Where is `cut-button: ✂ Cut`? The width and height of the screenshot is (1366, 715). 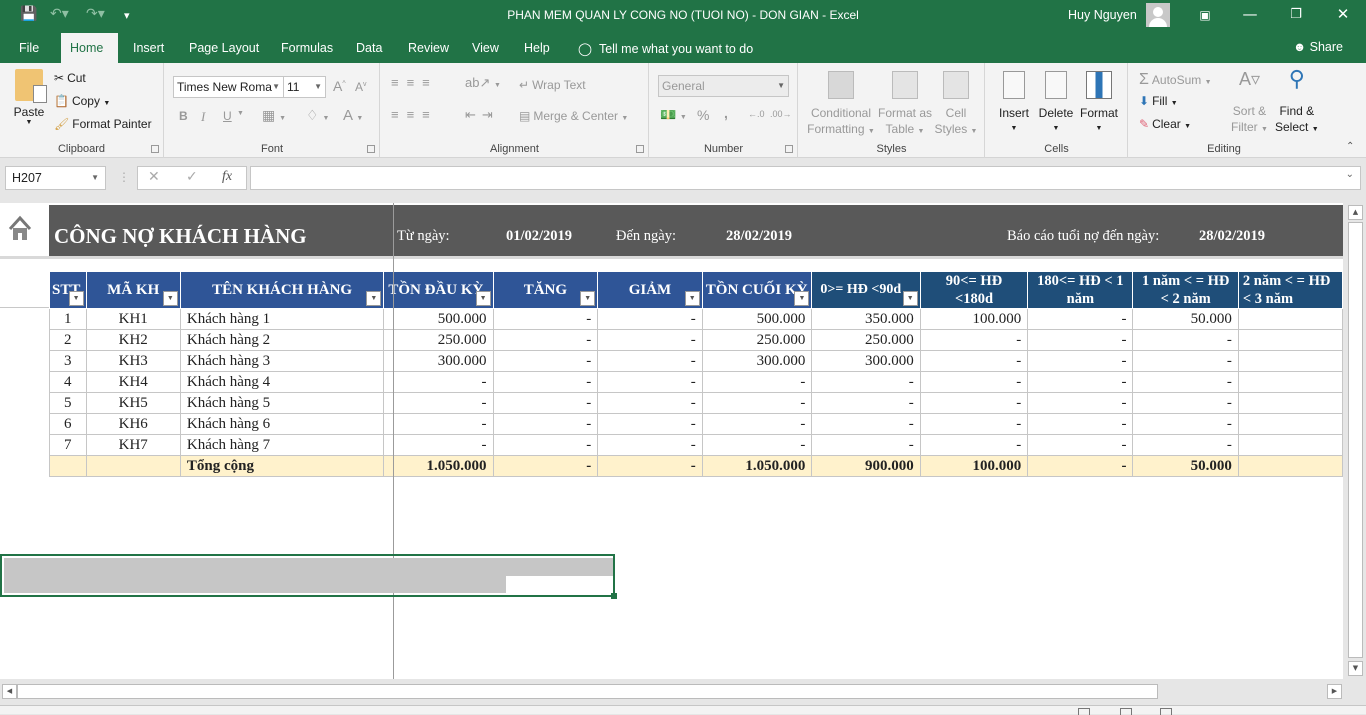 cut-button: ✂ Cut is located at coordinates (70, 78).